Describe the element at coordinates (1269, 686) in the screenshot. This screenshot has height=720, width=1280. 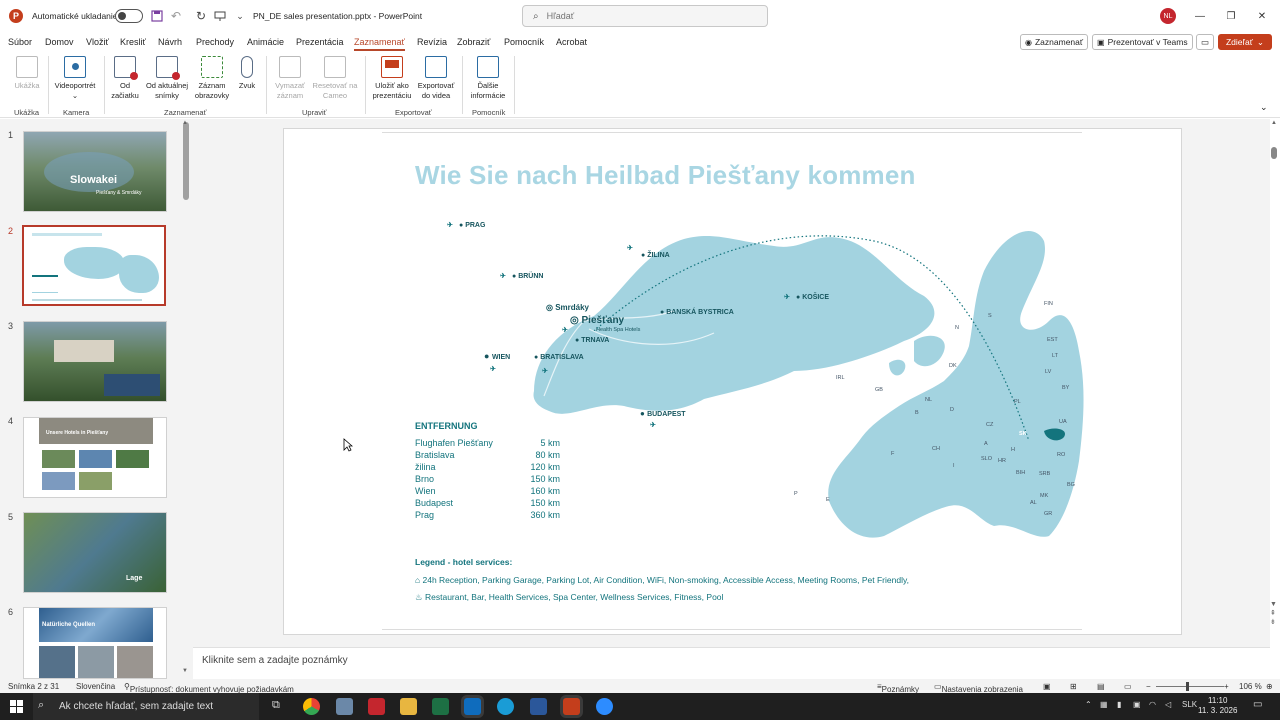
I see `fit-to-window-icon: ⊕` at that location.